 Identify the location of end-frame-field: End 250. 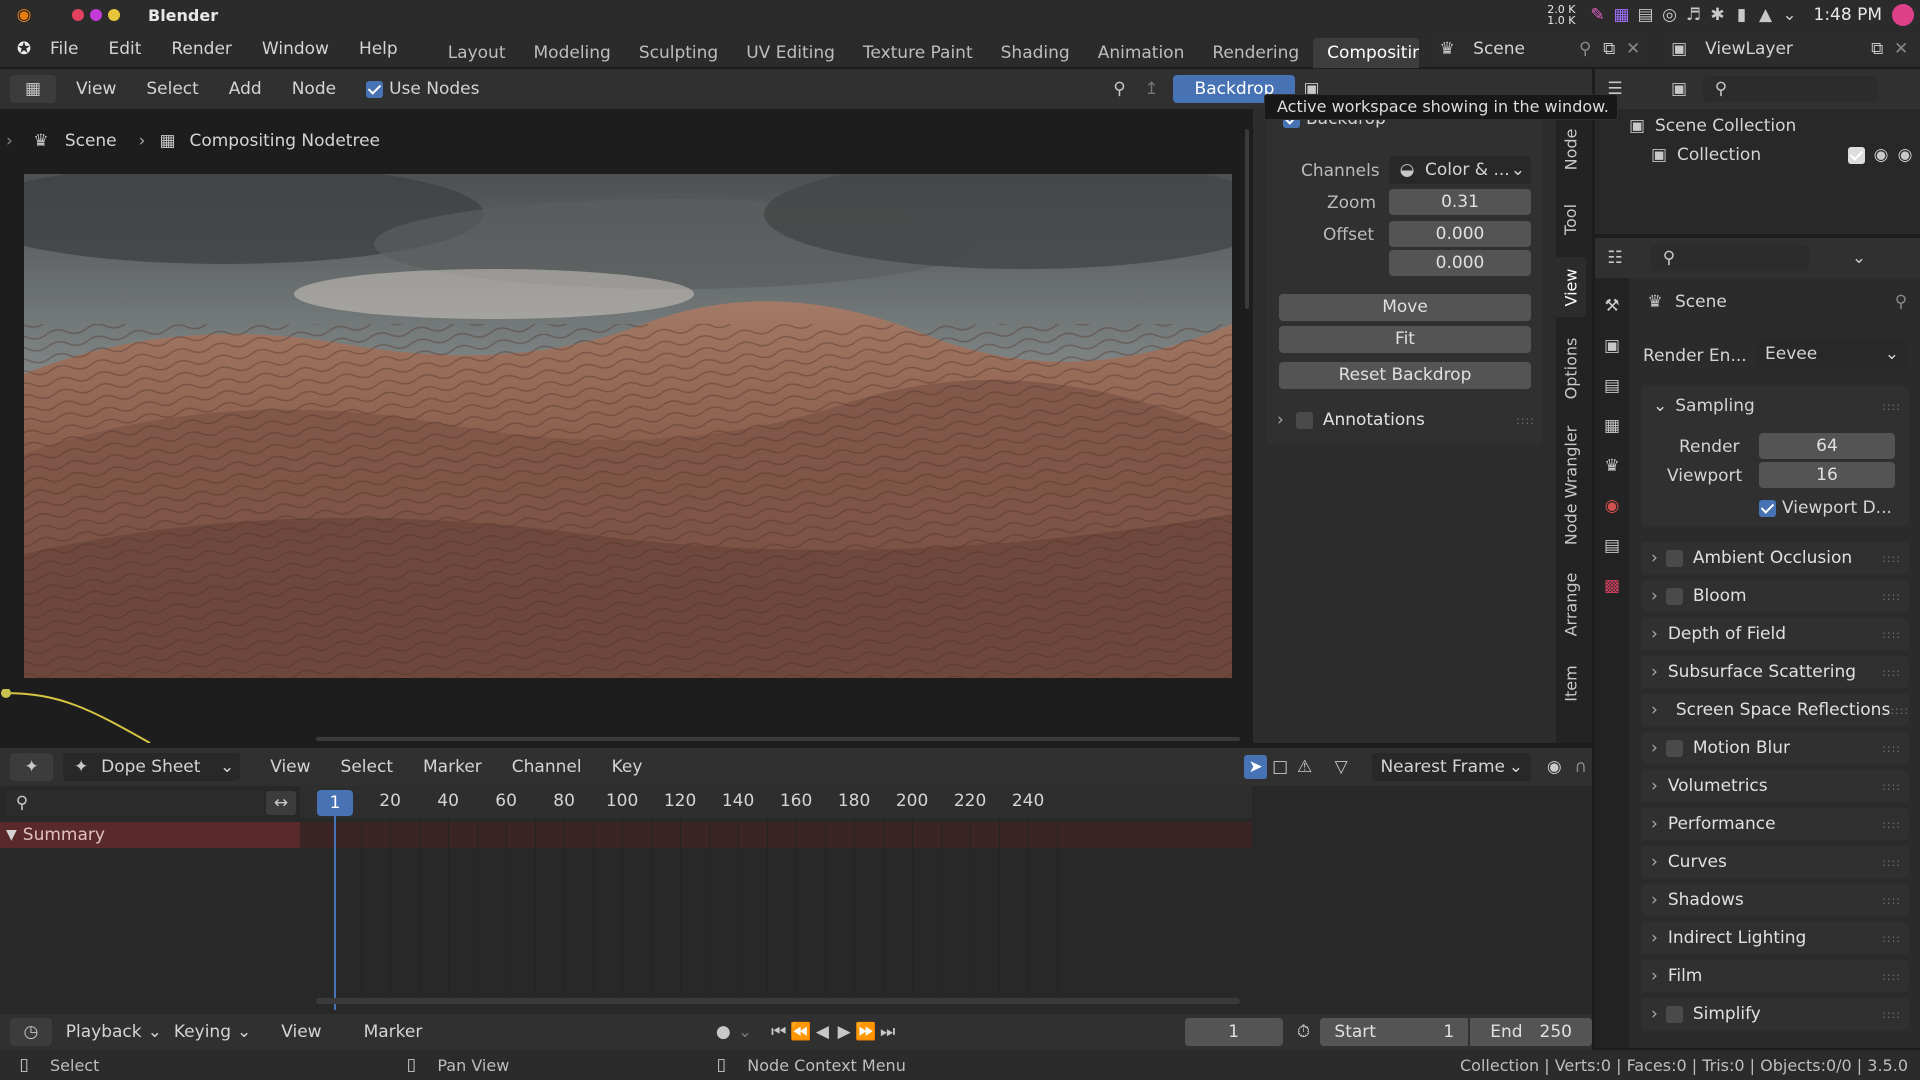
(1531, 1032).